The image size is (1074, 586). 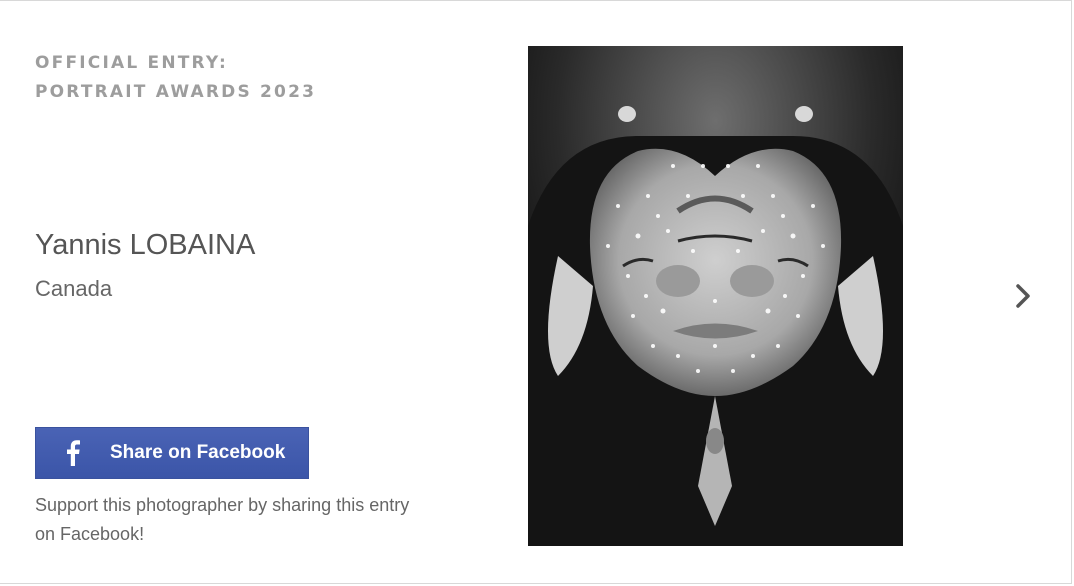 What do you see at coordinates (73, 453) in the screenshot?
I see `facebook-icon` at bounding box center [73, 453].